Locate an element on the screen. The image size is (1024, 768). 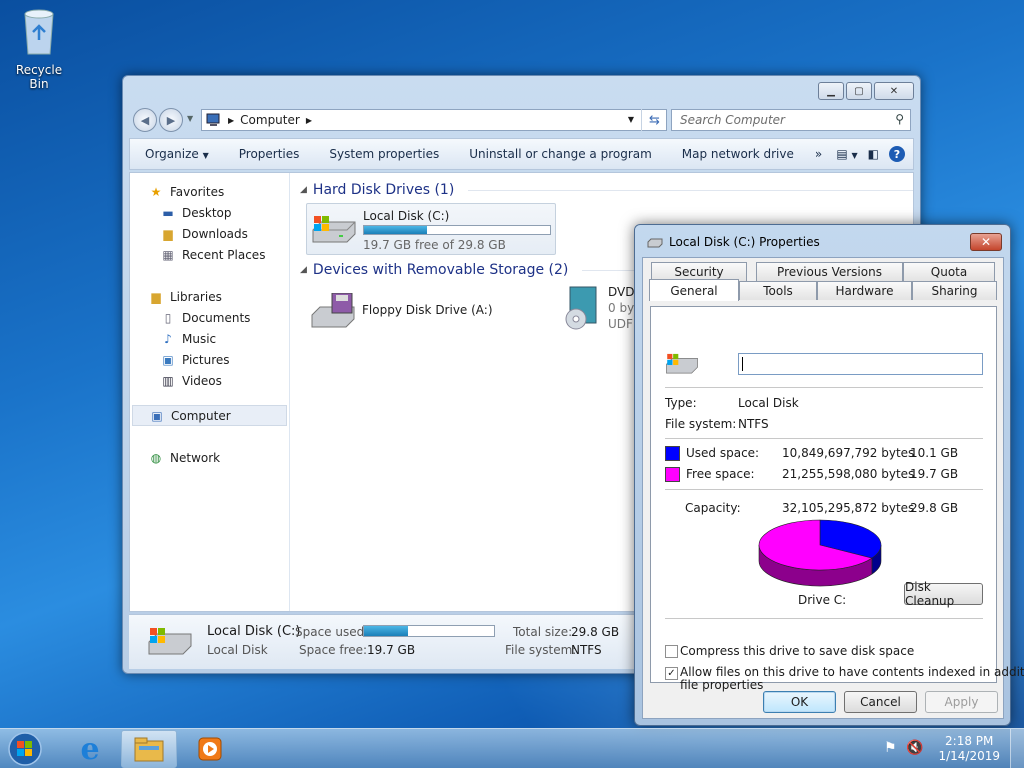
preview-pane-icon: ◧ is located at coordinates (873, 154).